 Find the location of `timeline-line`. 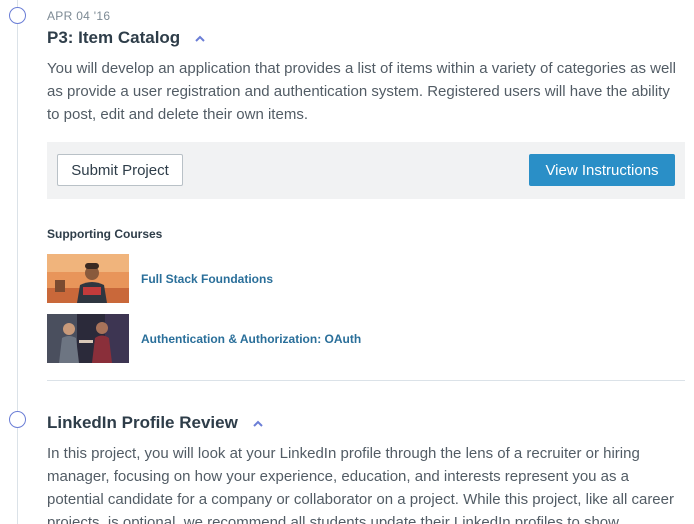

timeline-line is located at coordinates (17, 262).